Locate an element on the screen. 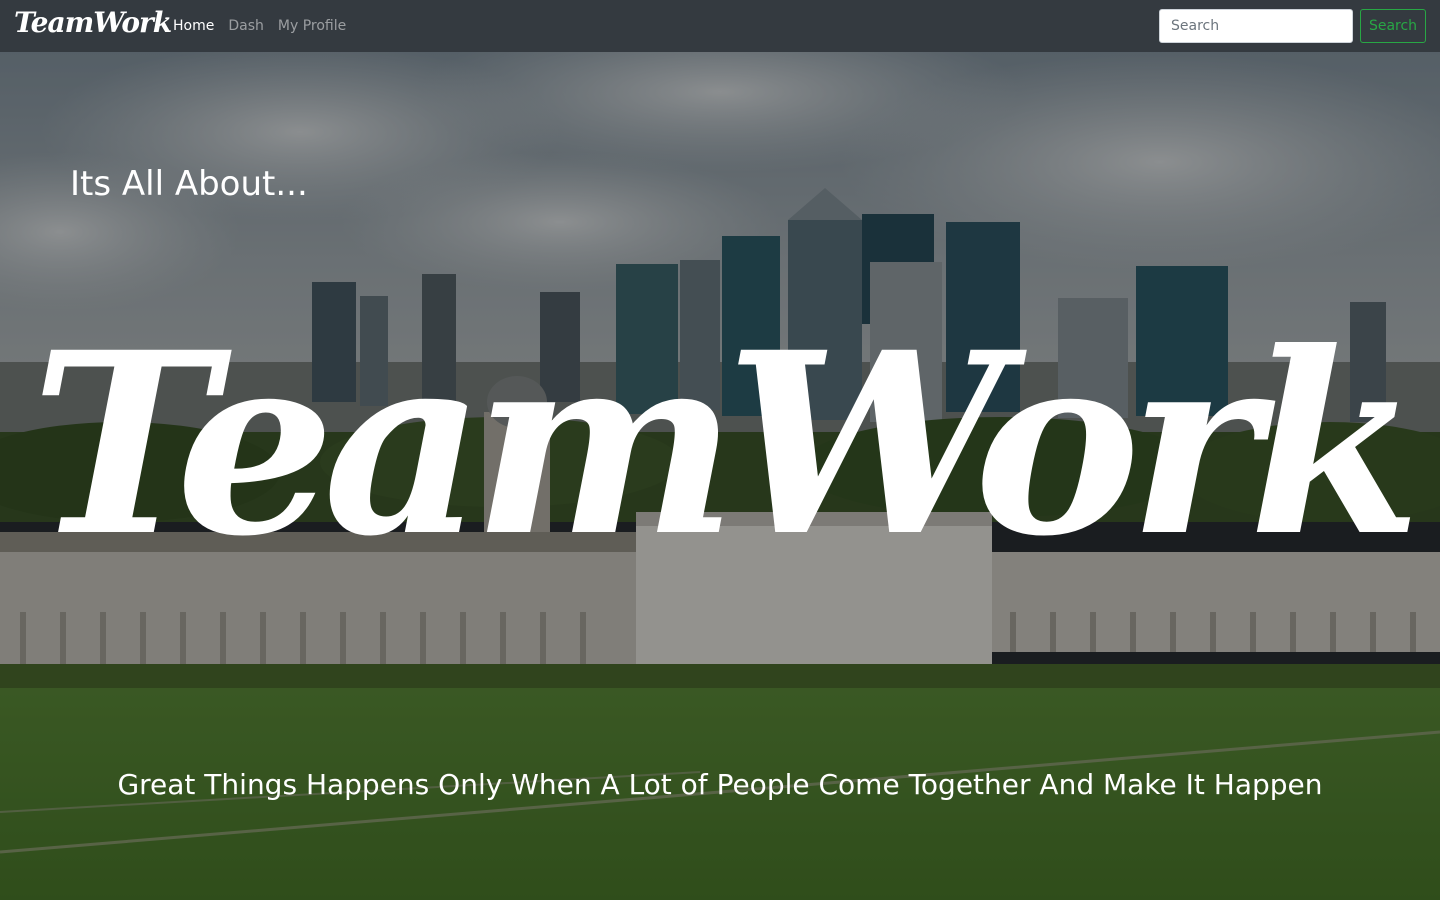 The width and height of the screenshot is (1440, 900). search-button: Search is located at coordinates (1393, 26).